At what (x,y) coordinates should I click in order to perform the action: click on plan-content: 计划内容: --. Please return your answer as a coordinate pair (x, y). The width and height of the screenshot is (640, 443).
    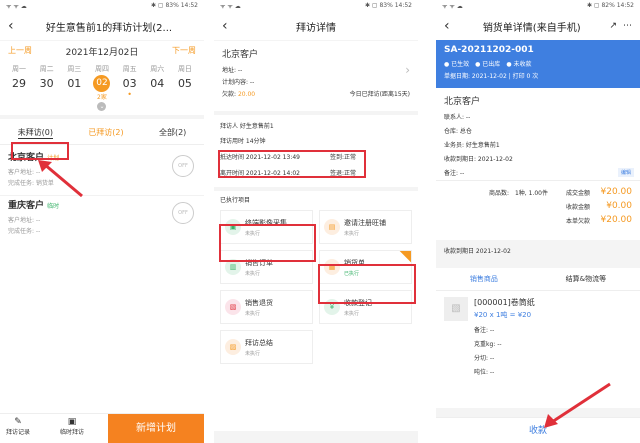
    Looking at the image, I should click on (238, 82).